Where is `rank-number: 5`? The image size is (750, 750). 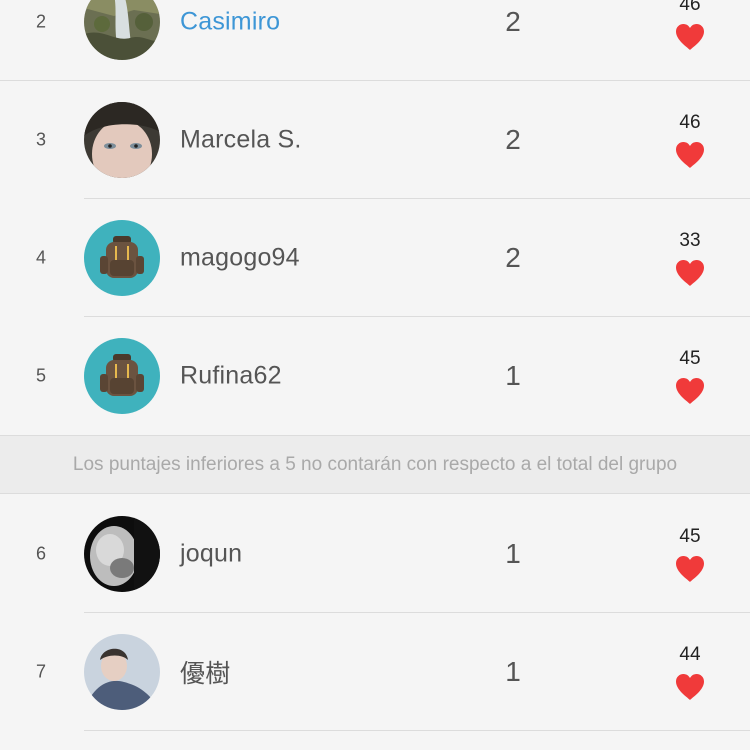 rank-number: 5 is located at coordinates (40, 375).